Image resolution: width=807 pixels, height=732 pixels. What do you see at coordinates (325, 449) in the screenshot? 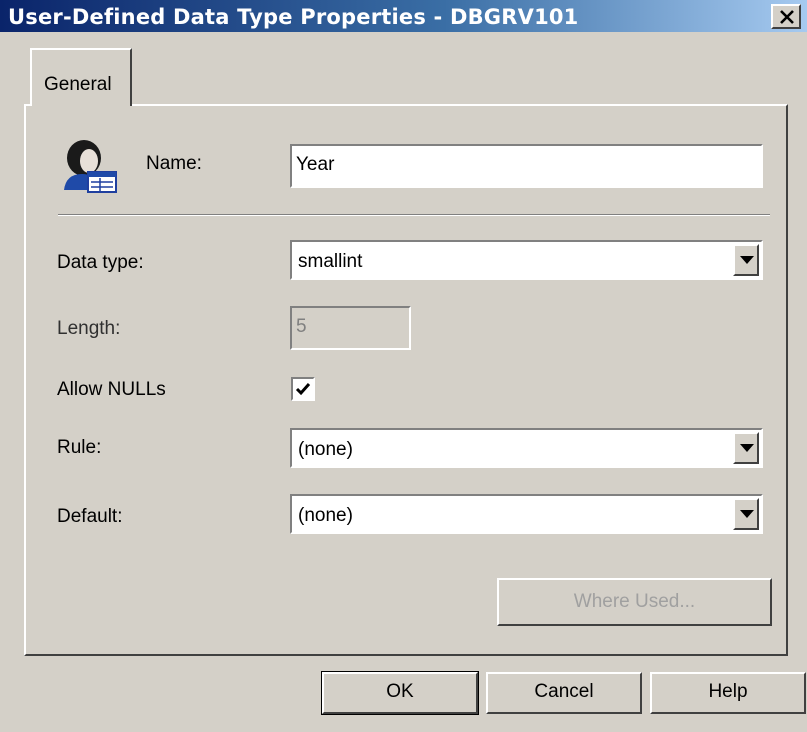
I see `rule-value: (none)` at bounding box center [325, 449].